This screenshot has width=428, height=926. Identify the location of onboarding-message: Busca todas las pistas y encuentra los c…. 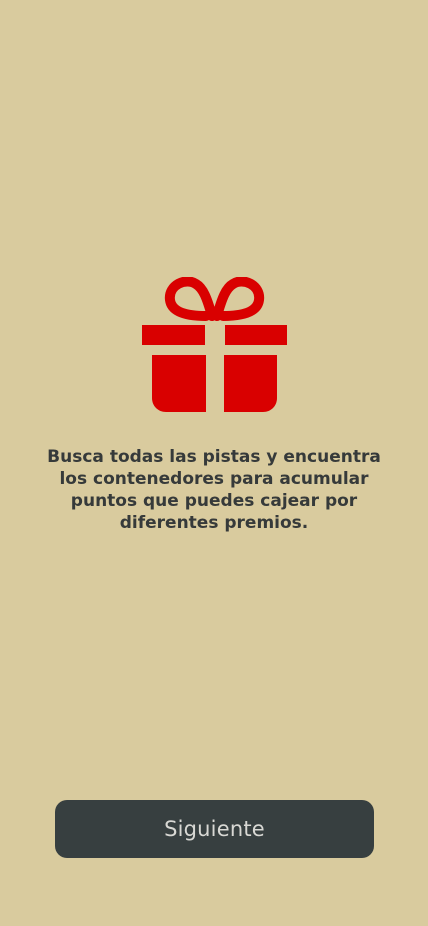
(214, 490).